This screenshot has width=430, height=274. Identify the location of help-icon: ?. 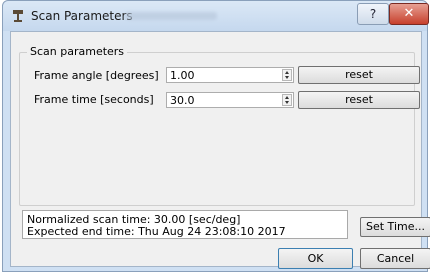
(373, 14).